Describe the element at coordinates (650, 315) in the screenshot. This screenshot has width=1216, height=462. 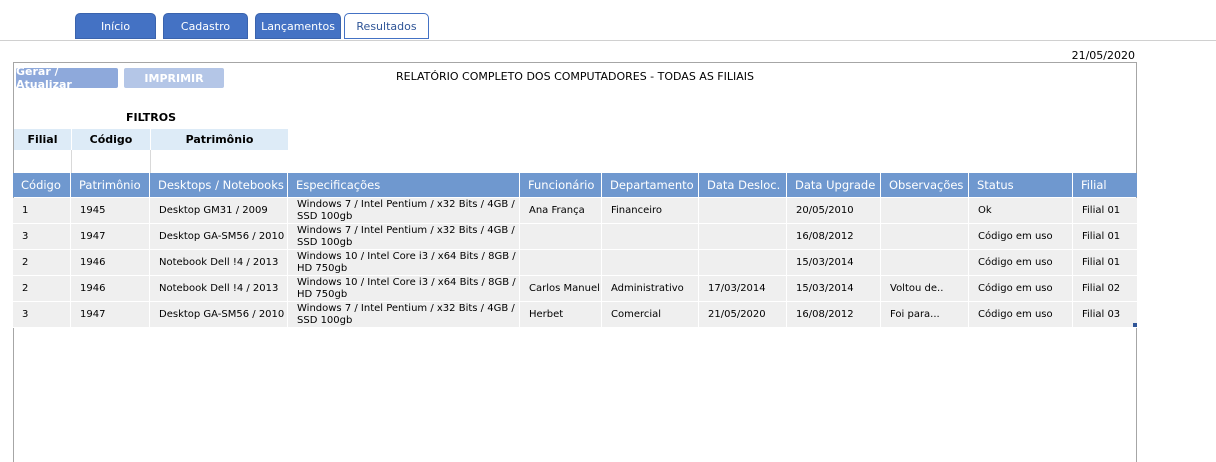
I see `cell-department: Comercial` at that location.